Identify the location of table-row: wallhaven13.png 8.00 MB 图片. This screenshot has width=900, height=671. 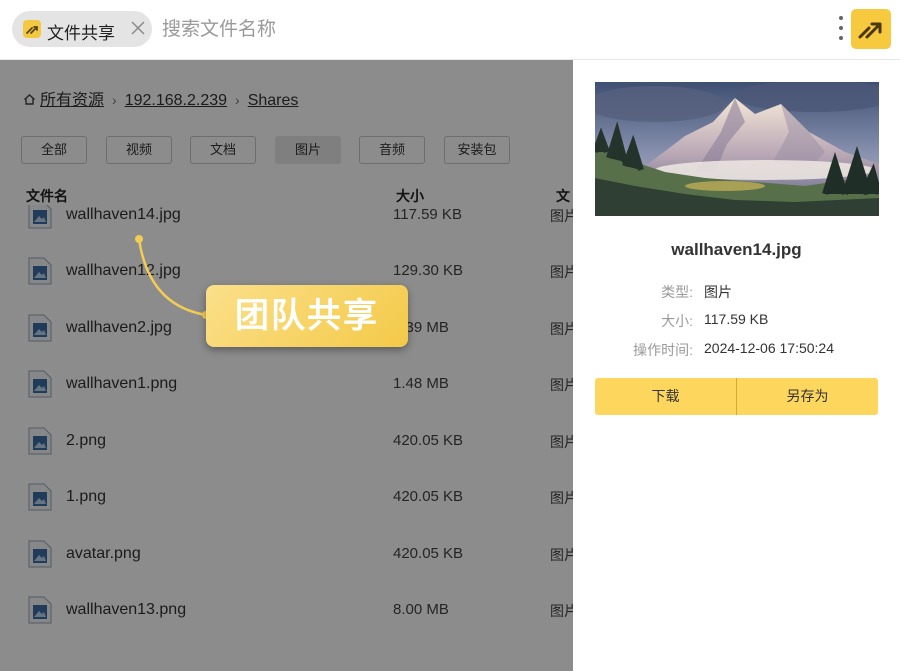
(286, 624).